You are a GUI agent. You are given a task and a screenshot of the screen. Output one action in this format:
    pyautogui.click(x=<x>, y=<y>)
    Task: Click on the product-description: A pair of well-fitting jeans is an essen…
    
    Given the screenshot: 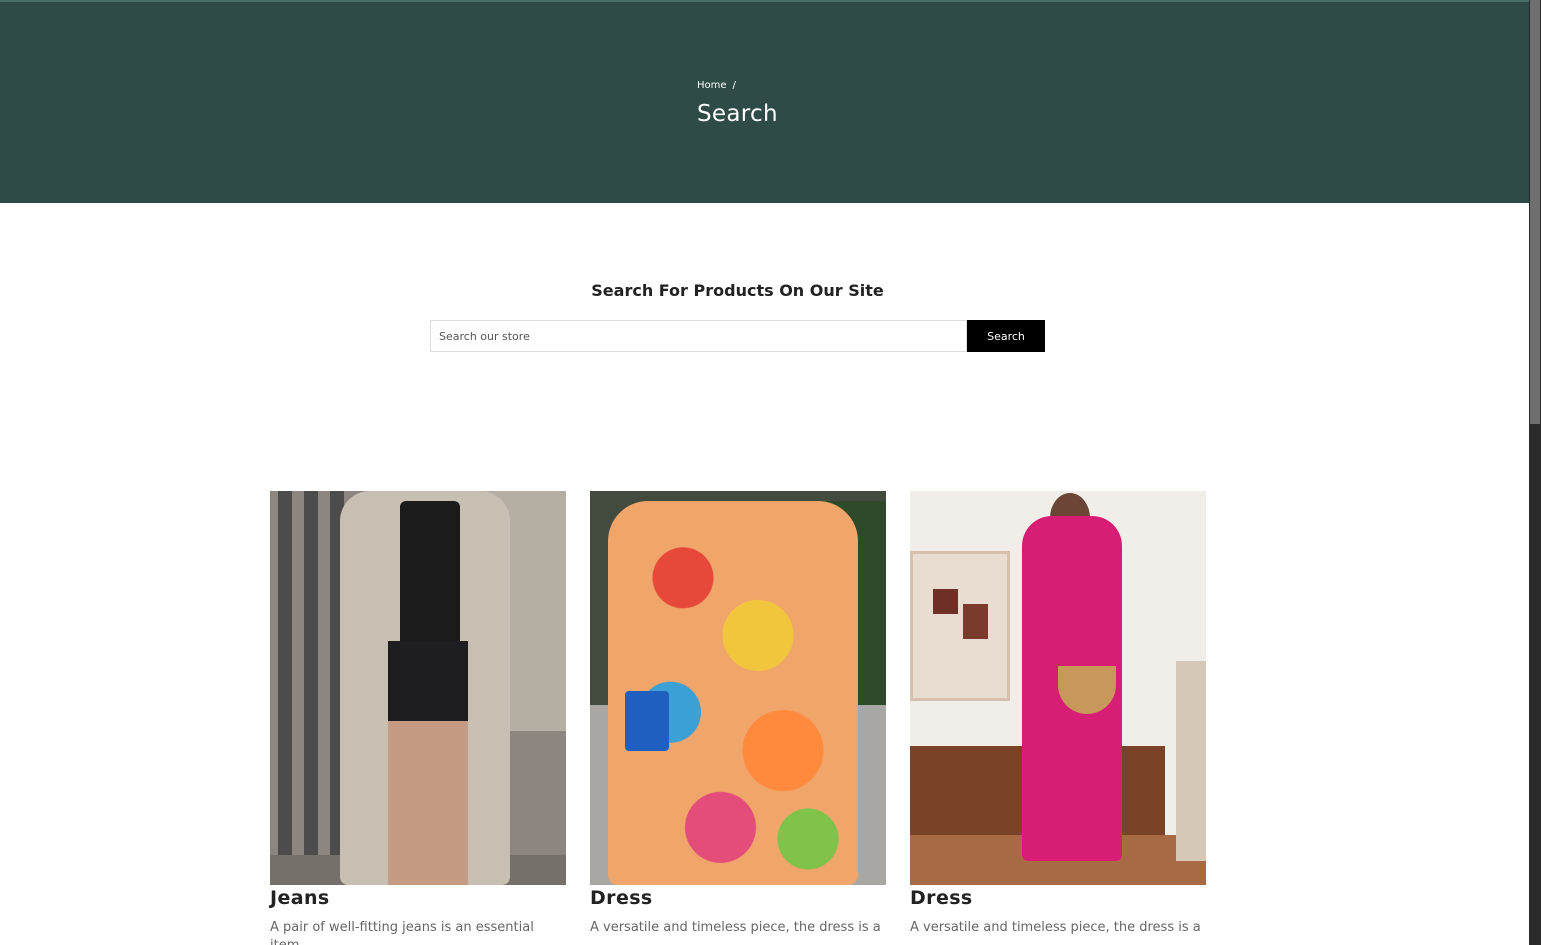 What is the action you would take?
    pyautogui.click(x=402, y=932)
    